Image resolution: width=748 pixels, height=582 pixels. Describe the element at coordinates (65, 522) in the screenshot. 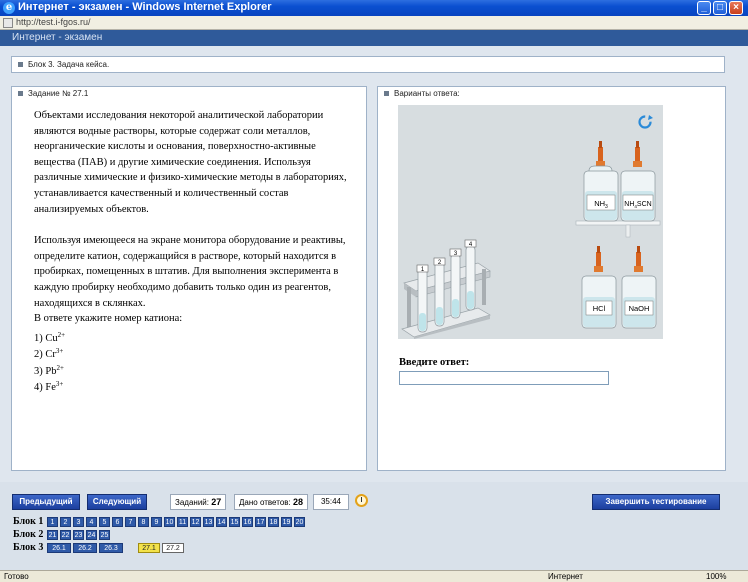

I see `question-button: 2` at that location.